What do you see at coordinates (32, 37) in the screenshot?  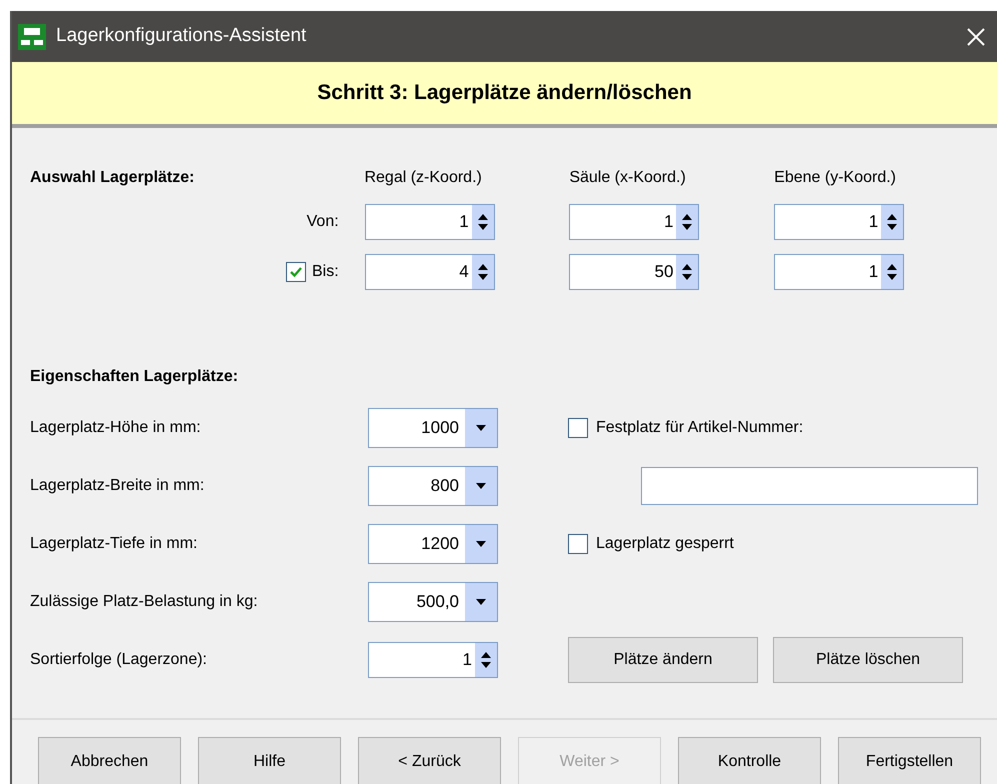 I see `app-icon` at bounding box center [32, 37].